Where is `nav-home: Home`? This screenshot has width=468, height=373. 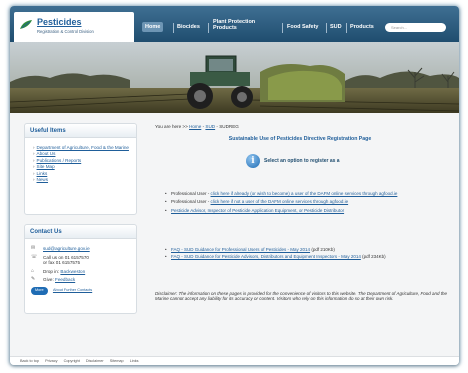
nav-home: Home is located at coordinates (153, 27).